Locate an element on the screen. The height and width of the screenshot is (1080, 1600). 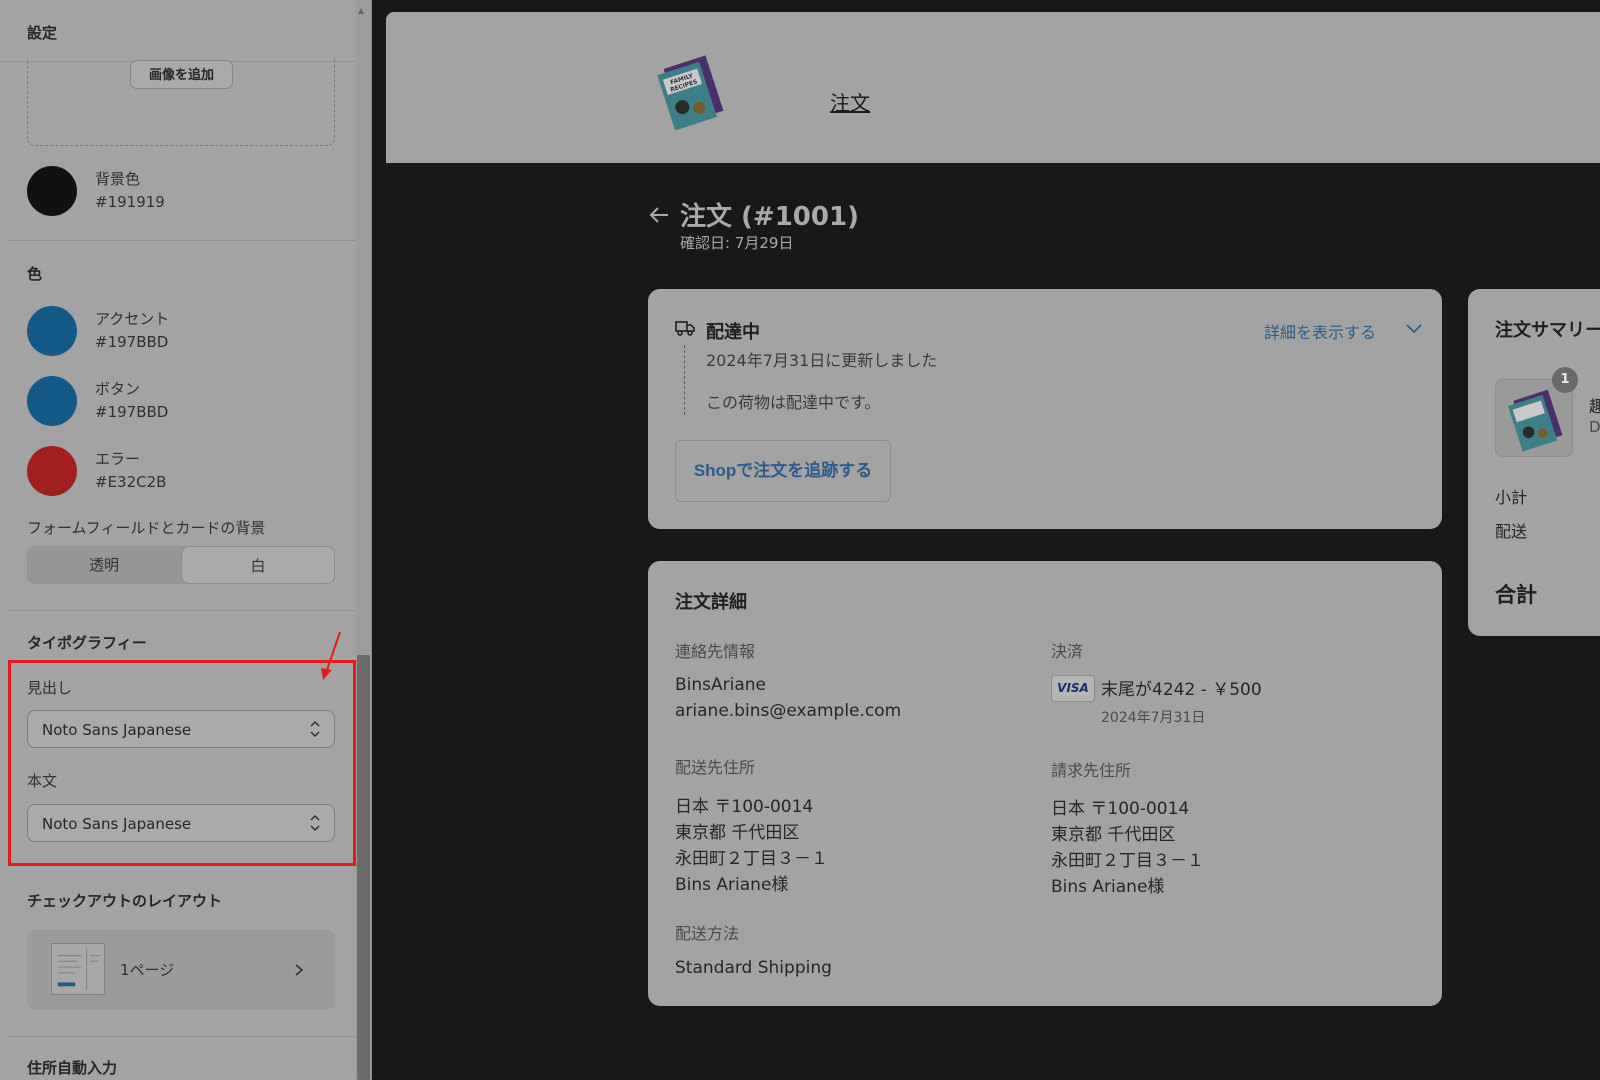
chevron-right-icon is located at coordinates (299, 970).